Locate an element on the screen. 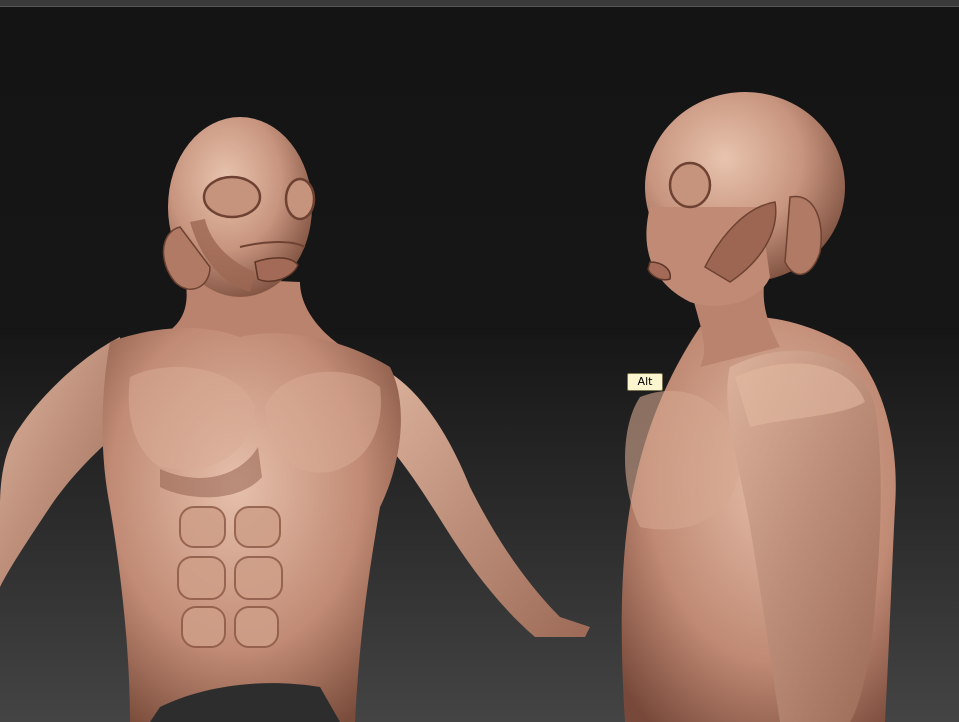 The image size is (959, 722). top-toolbar-strip is located at coordinates (479, 3).